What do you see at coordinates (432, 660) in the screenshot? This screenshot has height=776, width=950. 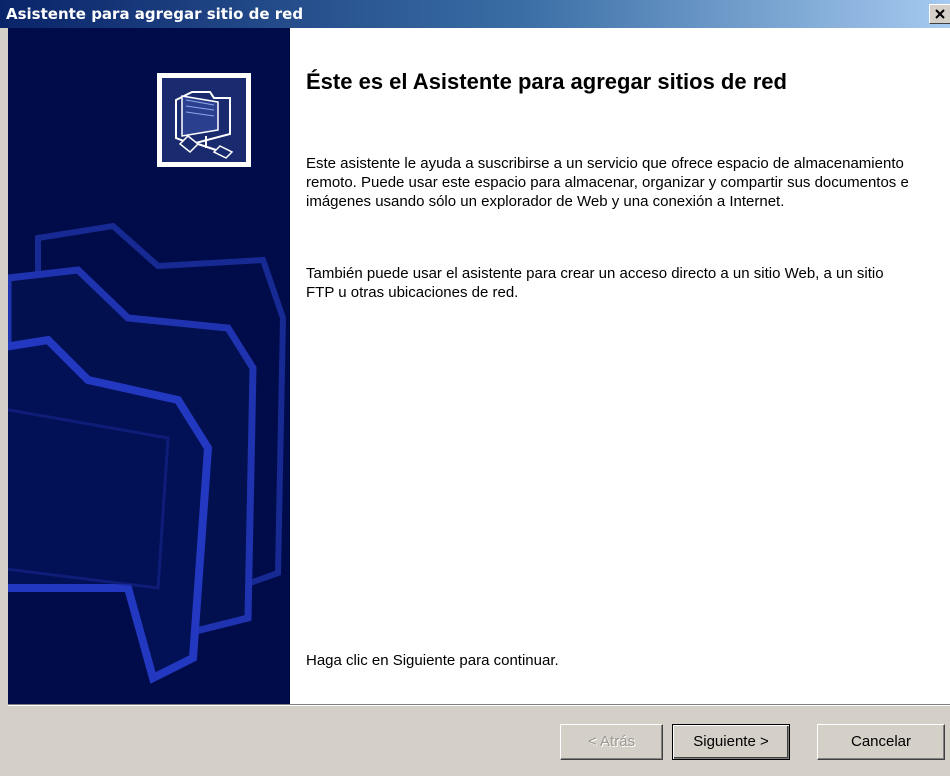 I see `continue-instruction: Haga clic en Siguiente para continuar.` at bounding box center [432, 660].